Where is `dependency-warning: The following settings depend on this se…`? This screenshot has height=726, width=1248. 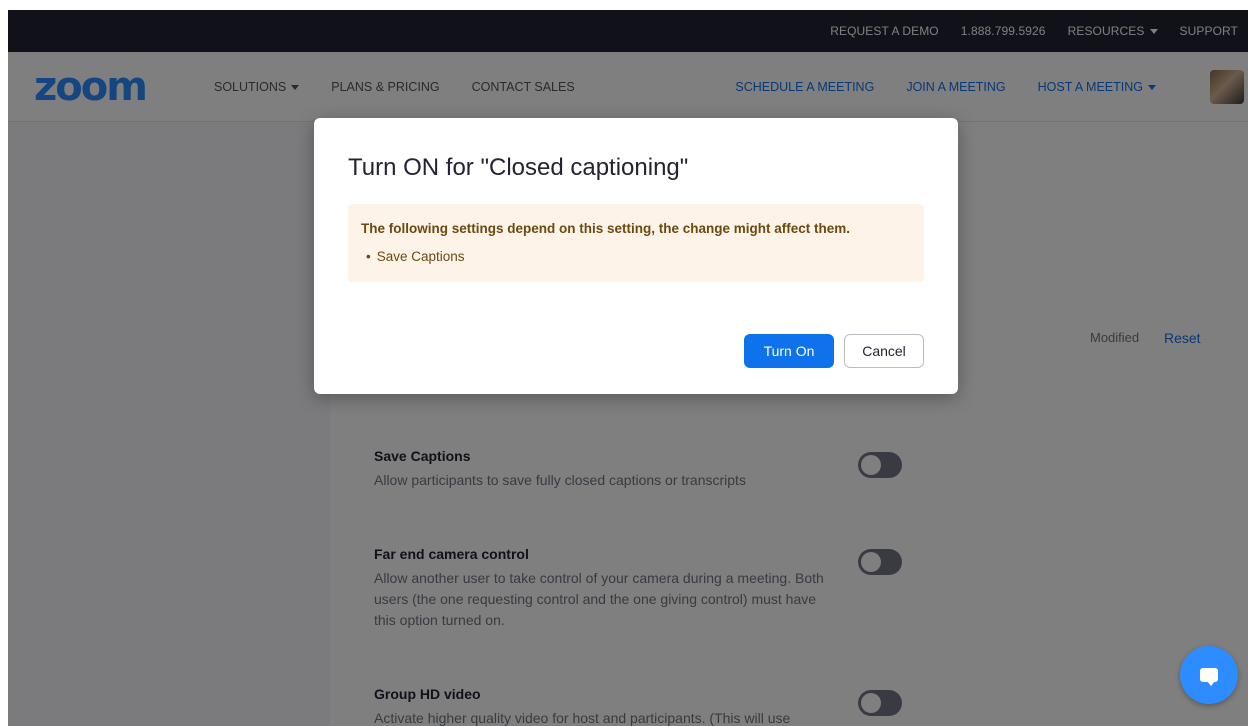
dependency-warning: The following settings depend on this se… is located at coordinates (636, 243).